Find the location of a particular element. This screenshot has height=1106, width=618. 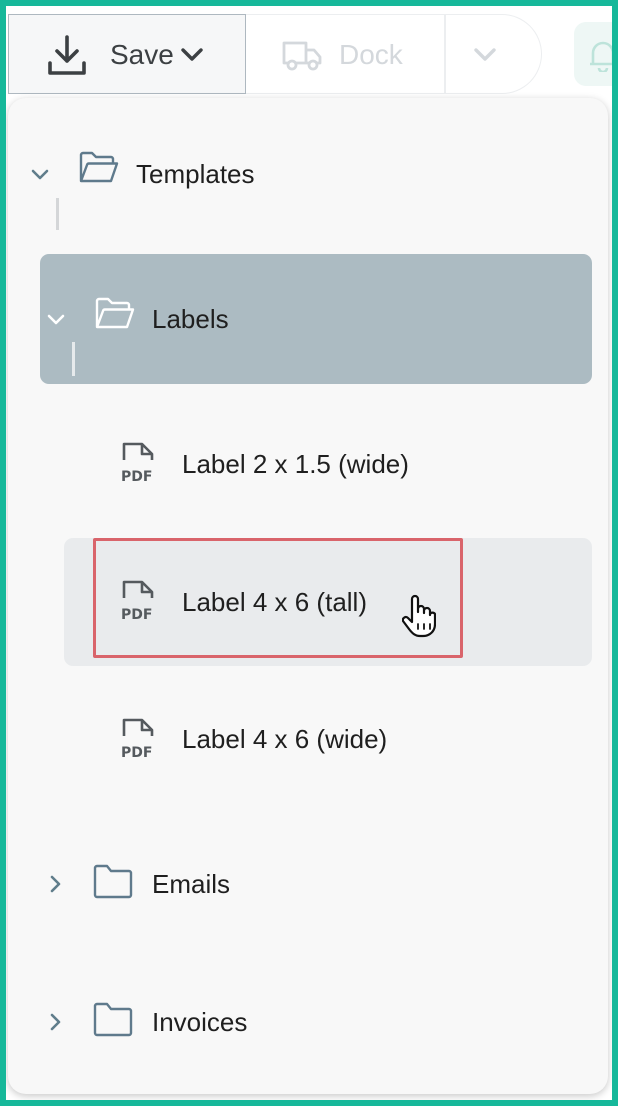

tree-item-invoices: Invoices is located at coordinates (308, 1021).